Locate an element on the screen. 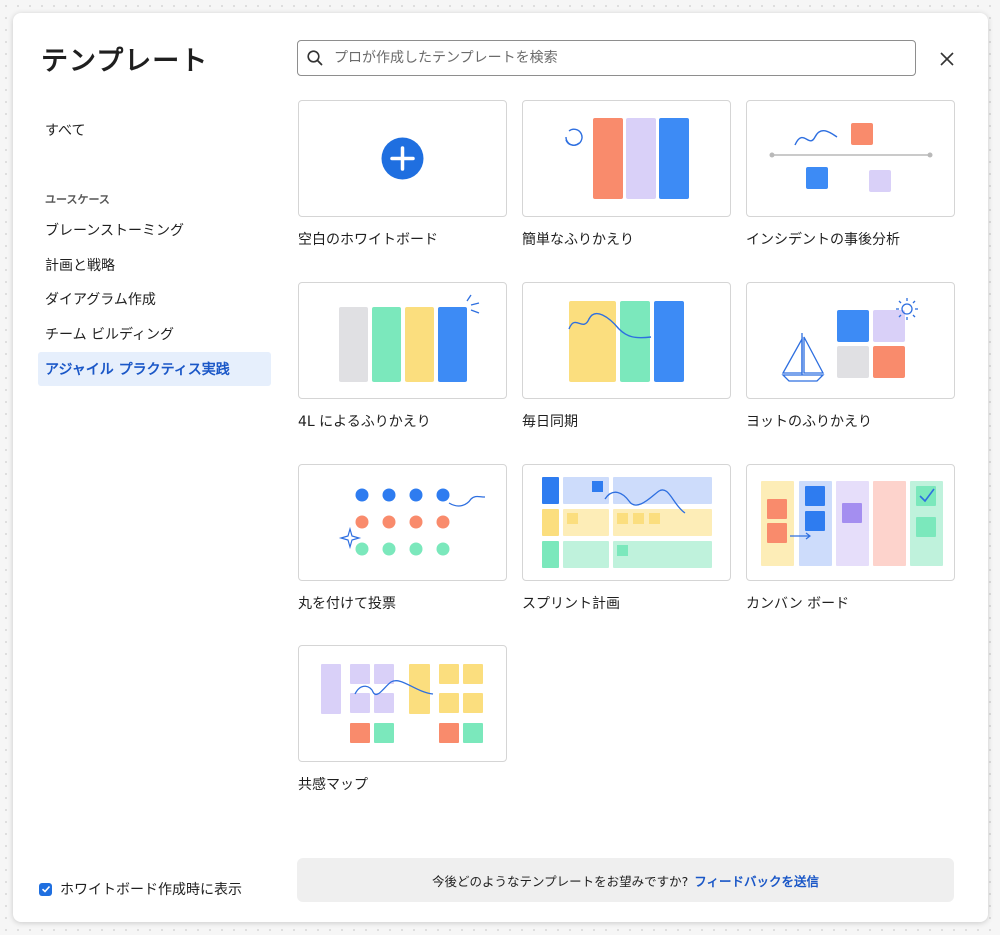 The height and width of the screenshot is (935, 1000). sidebar-item-agile: アジャイル プラクティス実践 is located at coordinates (154, 369).